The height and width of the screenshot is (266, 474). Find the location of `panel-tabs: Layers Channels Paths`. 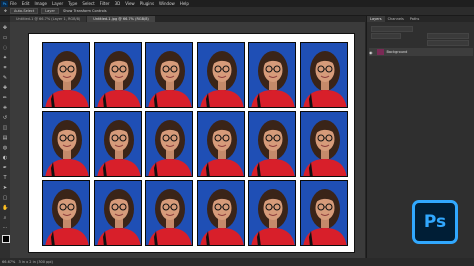

panel-tabs: Layers Channels Paths is located at coordinates (420, 19).